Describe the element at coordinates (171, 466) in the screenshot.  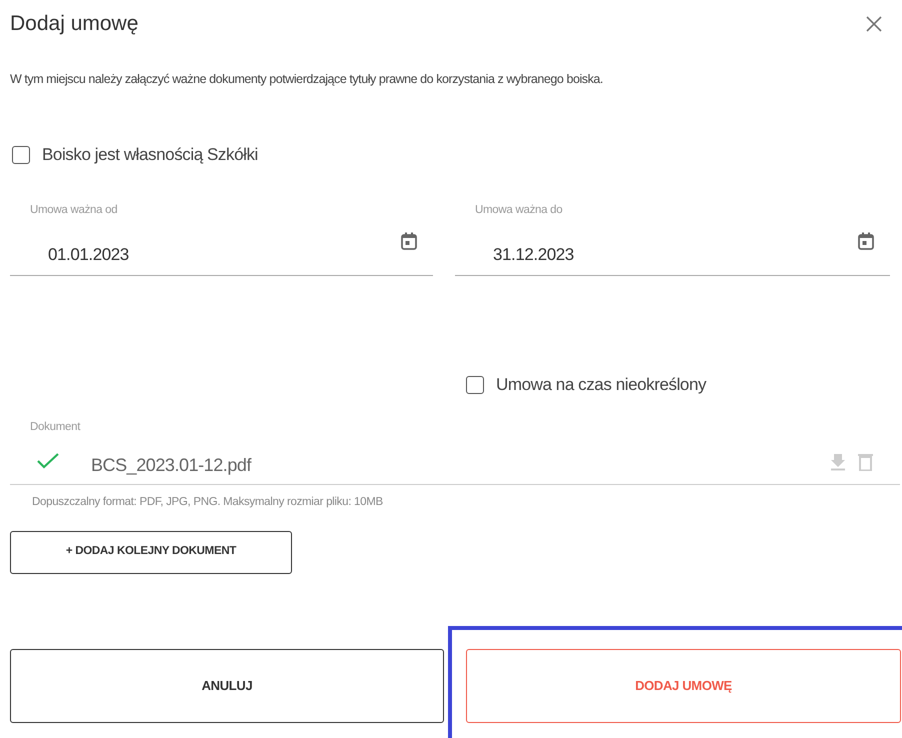
I see `file-name: BCS_2023.01-12.pdf` at that location.